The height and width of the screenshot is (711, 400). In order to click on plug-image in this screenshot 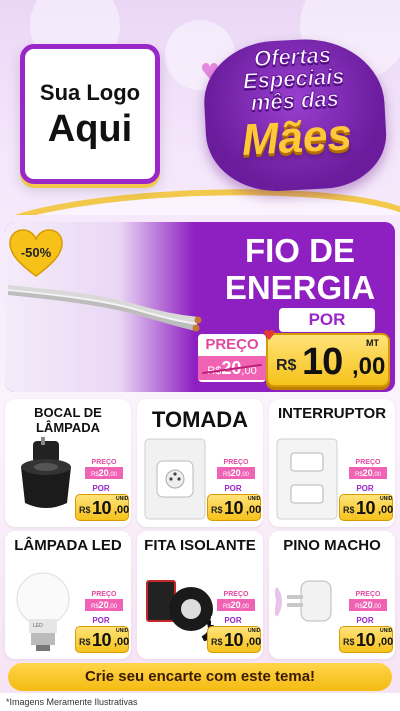, I will do `click(308, 606)`.